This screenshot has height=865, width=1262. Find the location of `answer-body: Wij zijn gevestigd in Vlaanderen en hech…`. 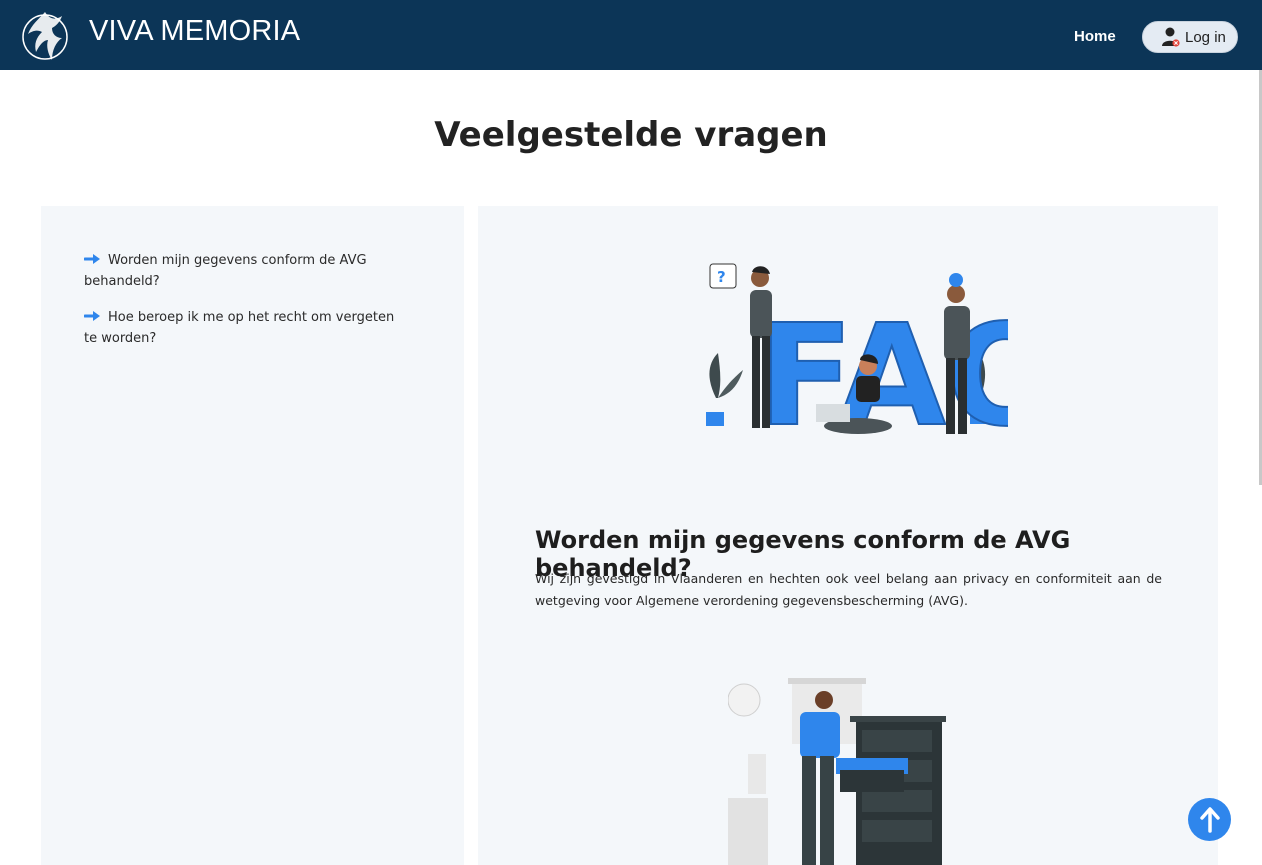

answer-body: Wij zijn gevestigd in Vlaanderen en hech… is located at coordinates (848, 589).